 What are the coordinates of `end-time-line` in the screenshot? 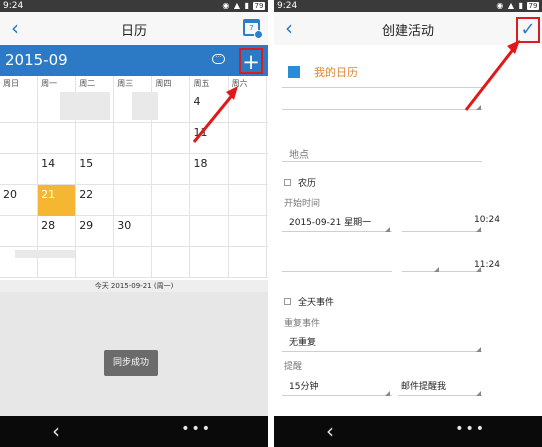 It's located at (442, 271).